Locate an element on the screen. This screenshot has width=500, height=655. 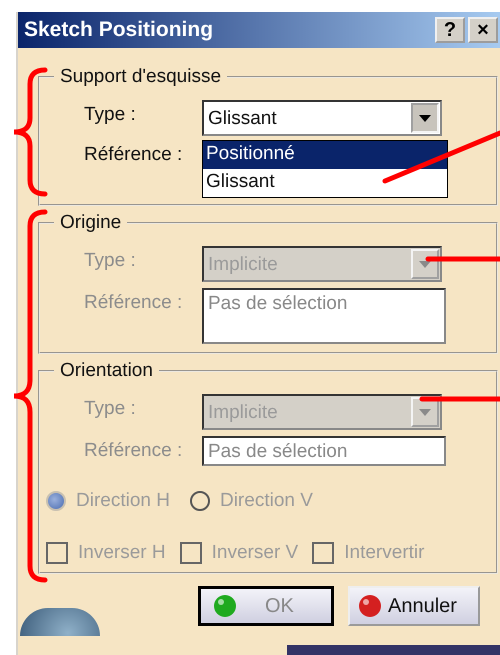
group-title: Support d'esquisse is located at coordinates (140, 77).